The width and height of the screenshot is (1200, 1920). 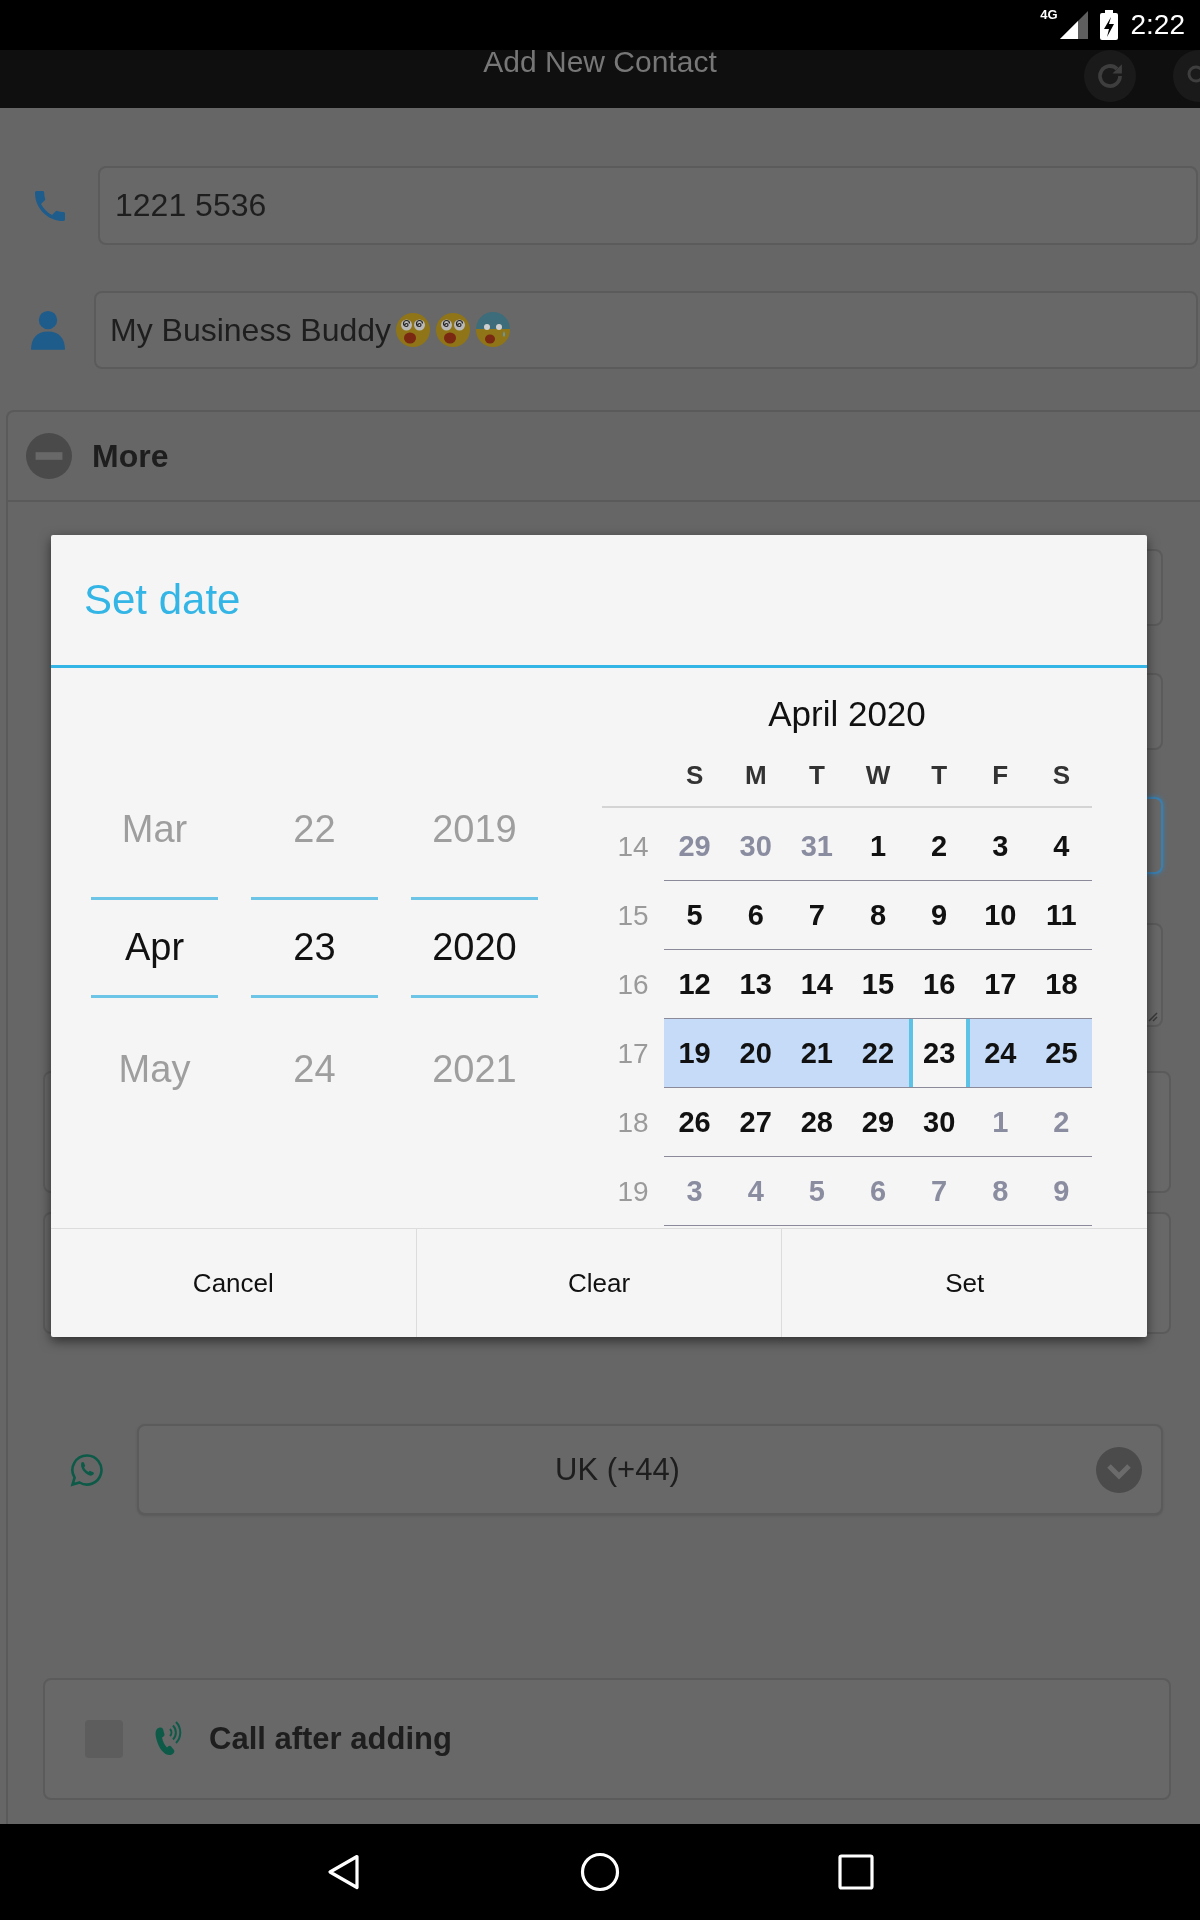 I want to click on calendar-month-title: April 2020, so click(x=847, y=714).